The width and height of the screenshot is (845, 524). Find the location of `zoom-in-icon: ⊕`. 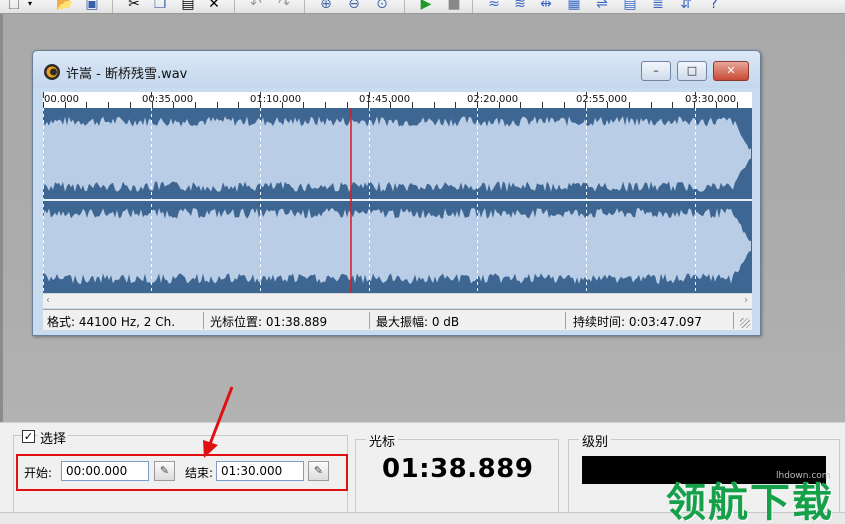

zoom-in-icon: ⊕ is located at coordinates (326, 6).